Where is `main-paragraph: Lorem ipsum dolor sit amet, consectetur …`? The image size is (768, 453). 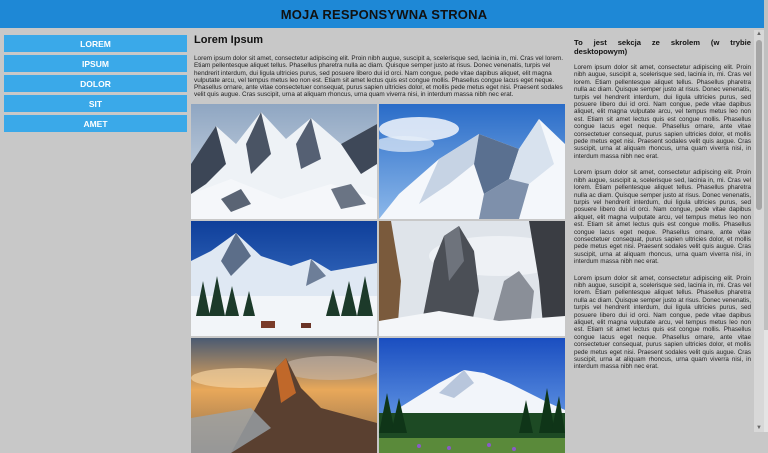
main-paragraph: Lorem ipsum dolor sit amet, consectetur … is located at coordinates (379, 77).